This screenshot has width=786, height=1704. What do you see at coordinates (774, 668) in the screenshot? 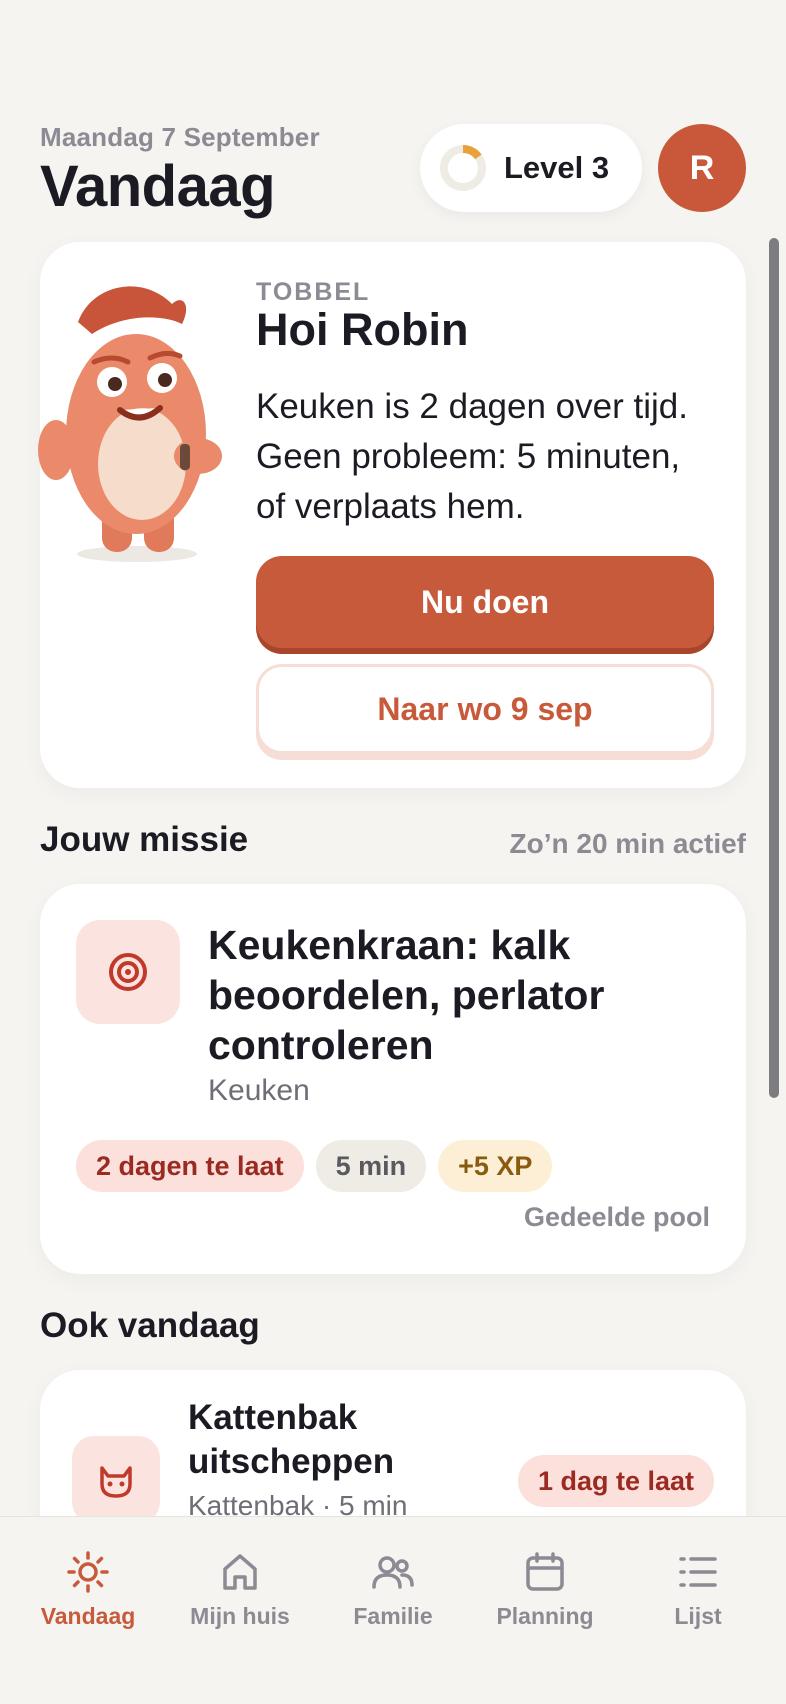
I see `scrollbar` at bounding box center [774, 668].